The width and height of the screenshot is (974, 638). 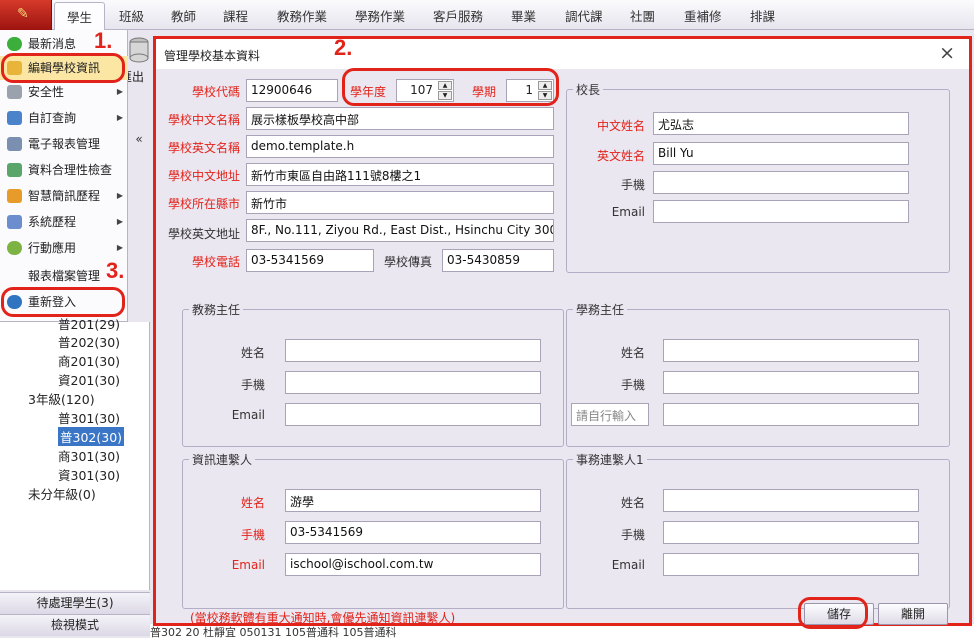 I want to click on menu-item-security: 安全性 ▶, so click(x=64, y=92).